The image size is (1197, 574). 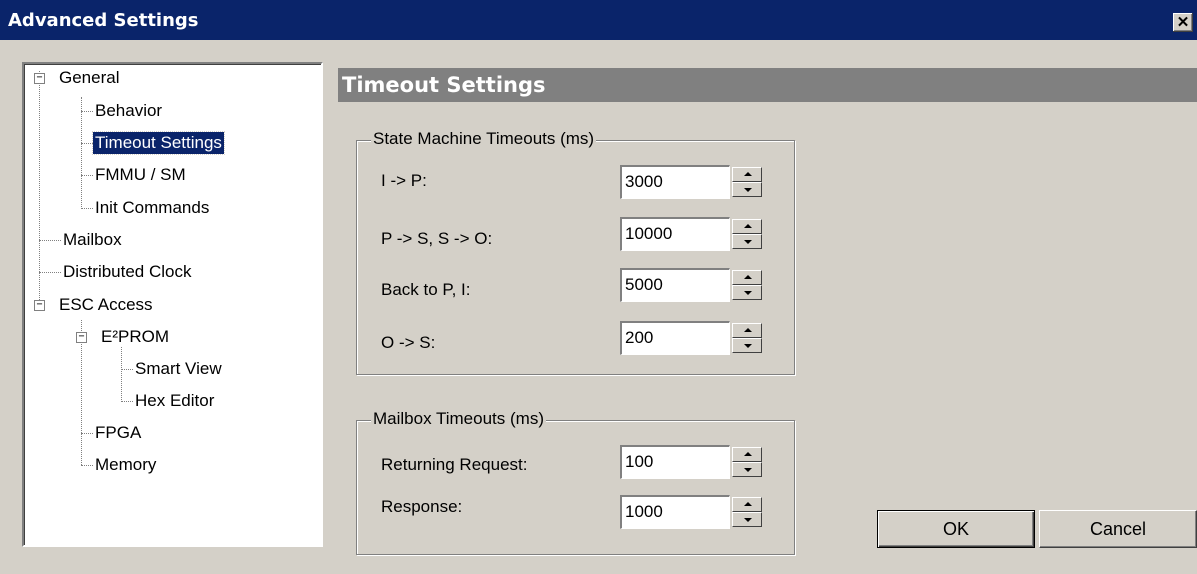 I want to click on panel-header: Timeout Settings, so click(x=767, y=85).